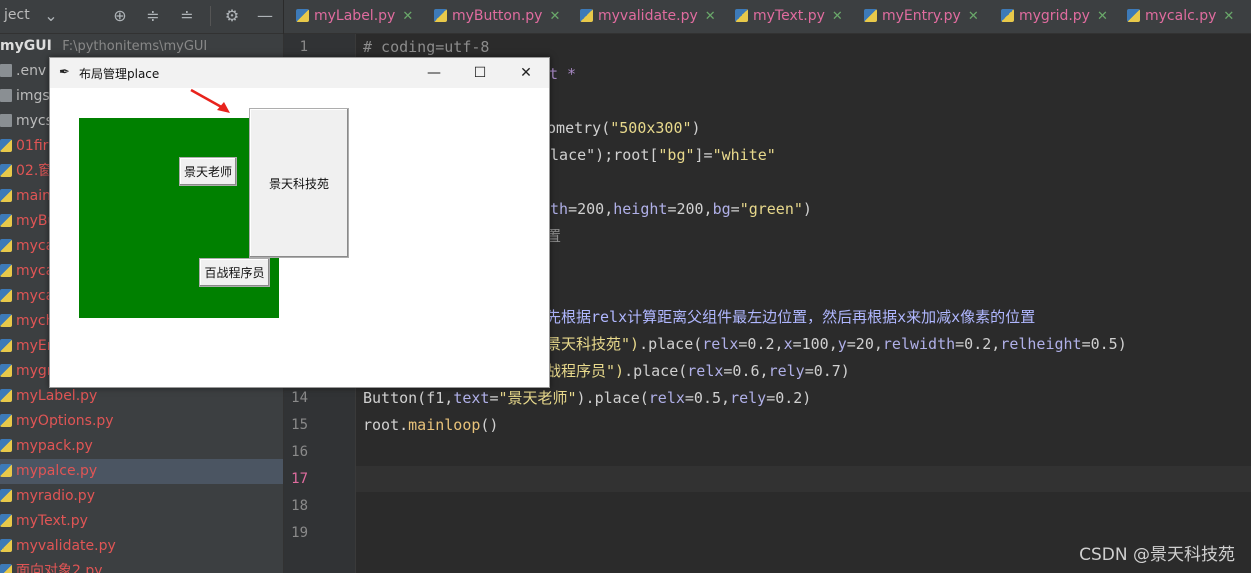 This screenshot has height=573, width=1251. I want to click on feather-icon: ✒, so click(64, 72).